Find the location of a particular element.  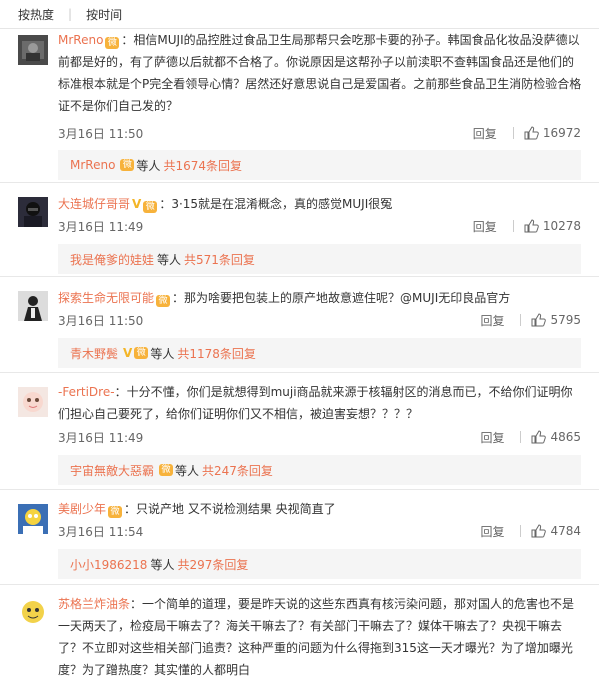

sub-replies: 小小1986218 等人 共297条回复 is located at coordinates (319, 564).